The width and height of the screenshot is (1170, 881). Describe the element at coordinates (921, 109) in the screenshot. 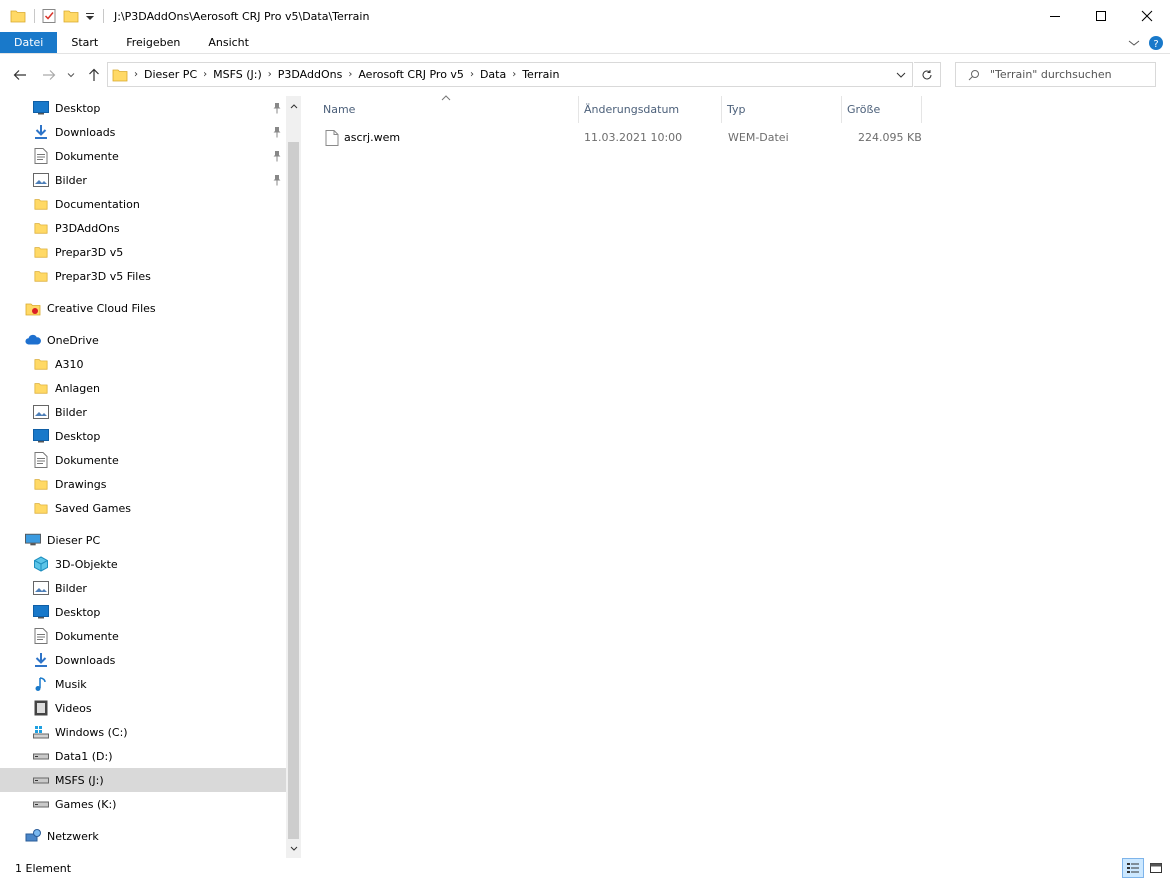

I see `column-divider` at that location.